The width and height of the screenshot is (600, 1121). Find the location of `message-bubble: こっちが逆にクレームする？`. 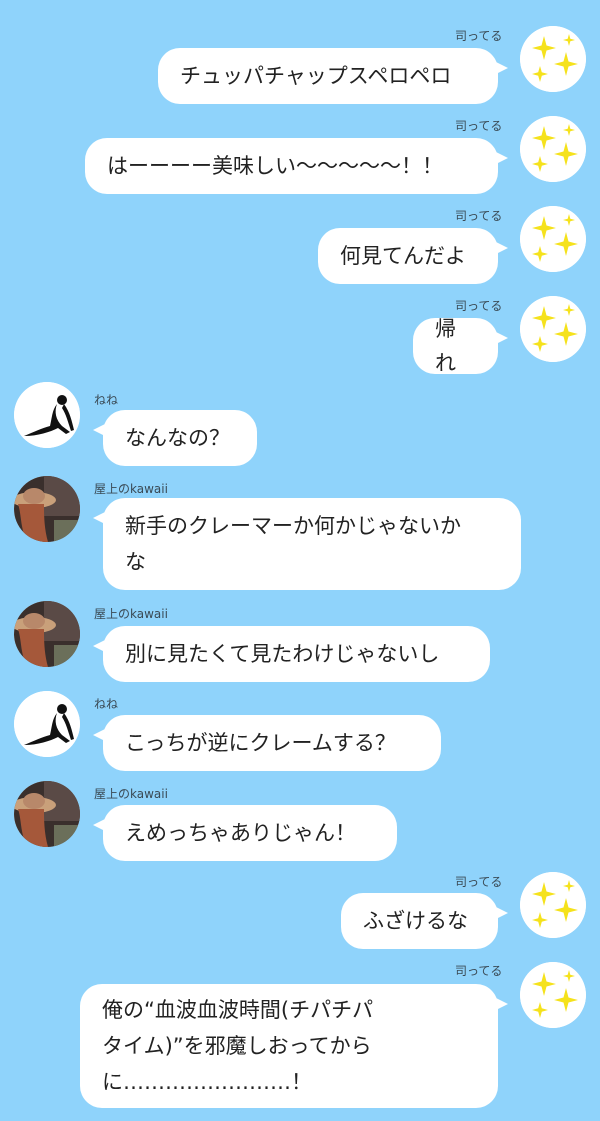

message-bubble: こっちが逆にクレームする？ is located at coordinates (267, 743).